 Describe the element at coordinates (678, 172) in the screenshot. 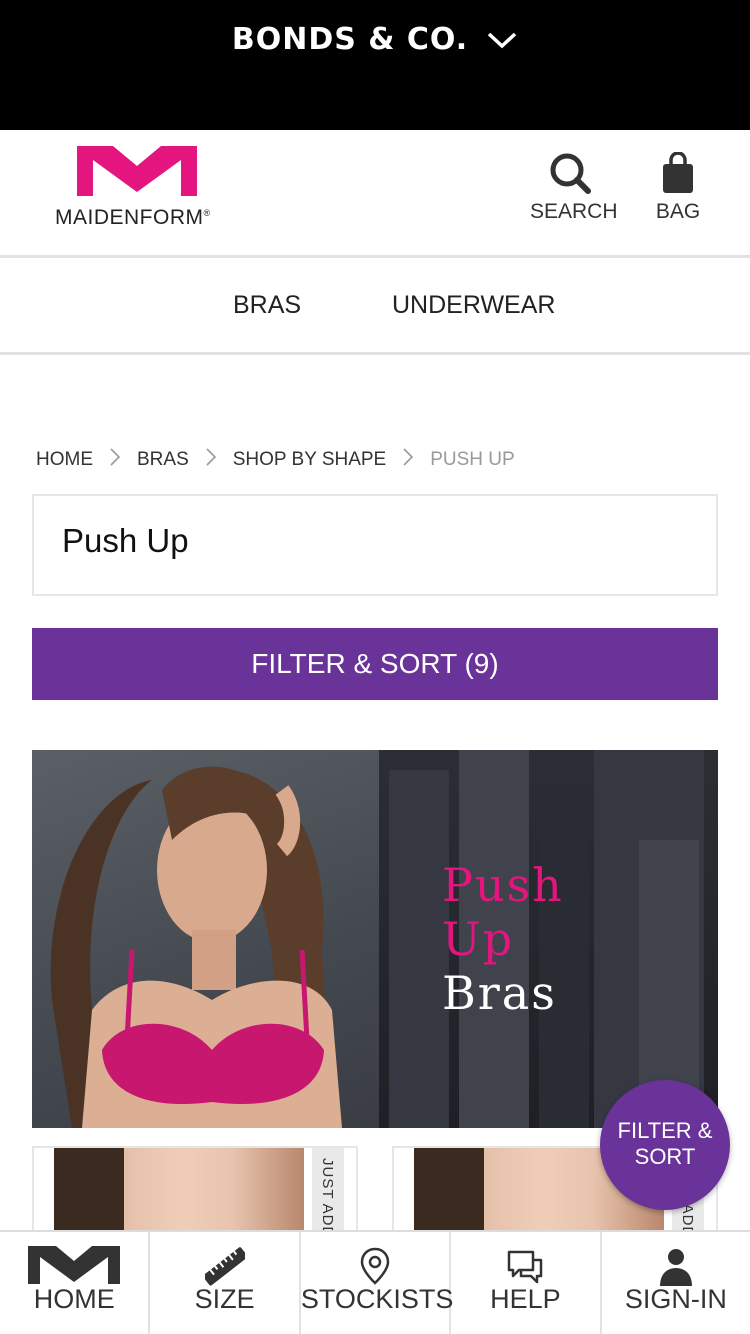

I see `shopping-bag-icon` at that location.